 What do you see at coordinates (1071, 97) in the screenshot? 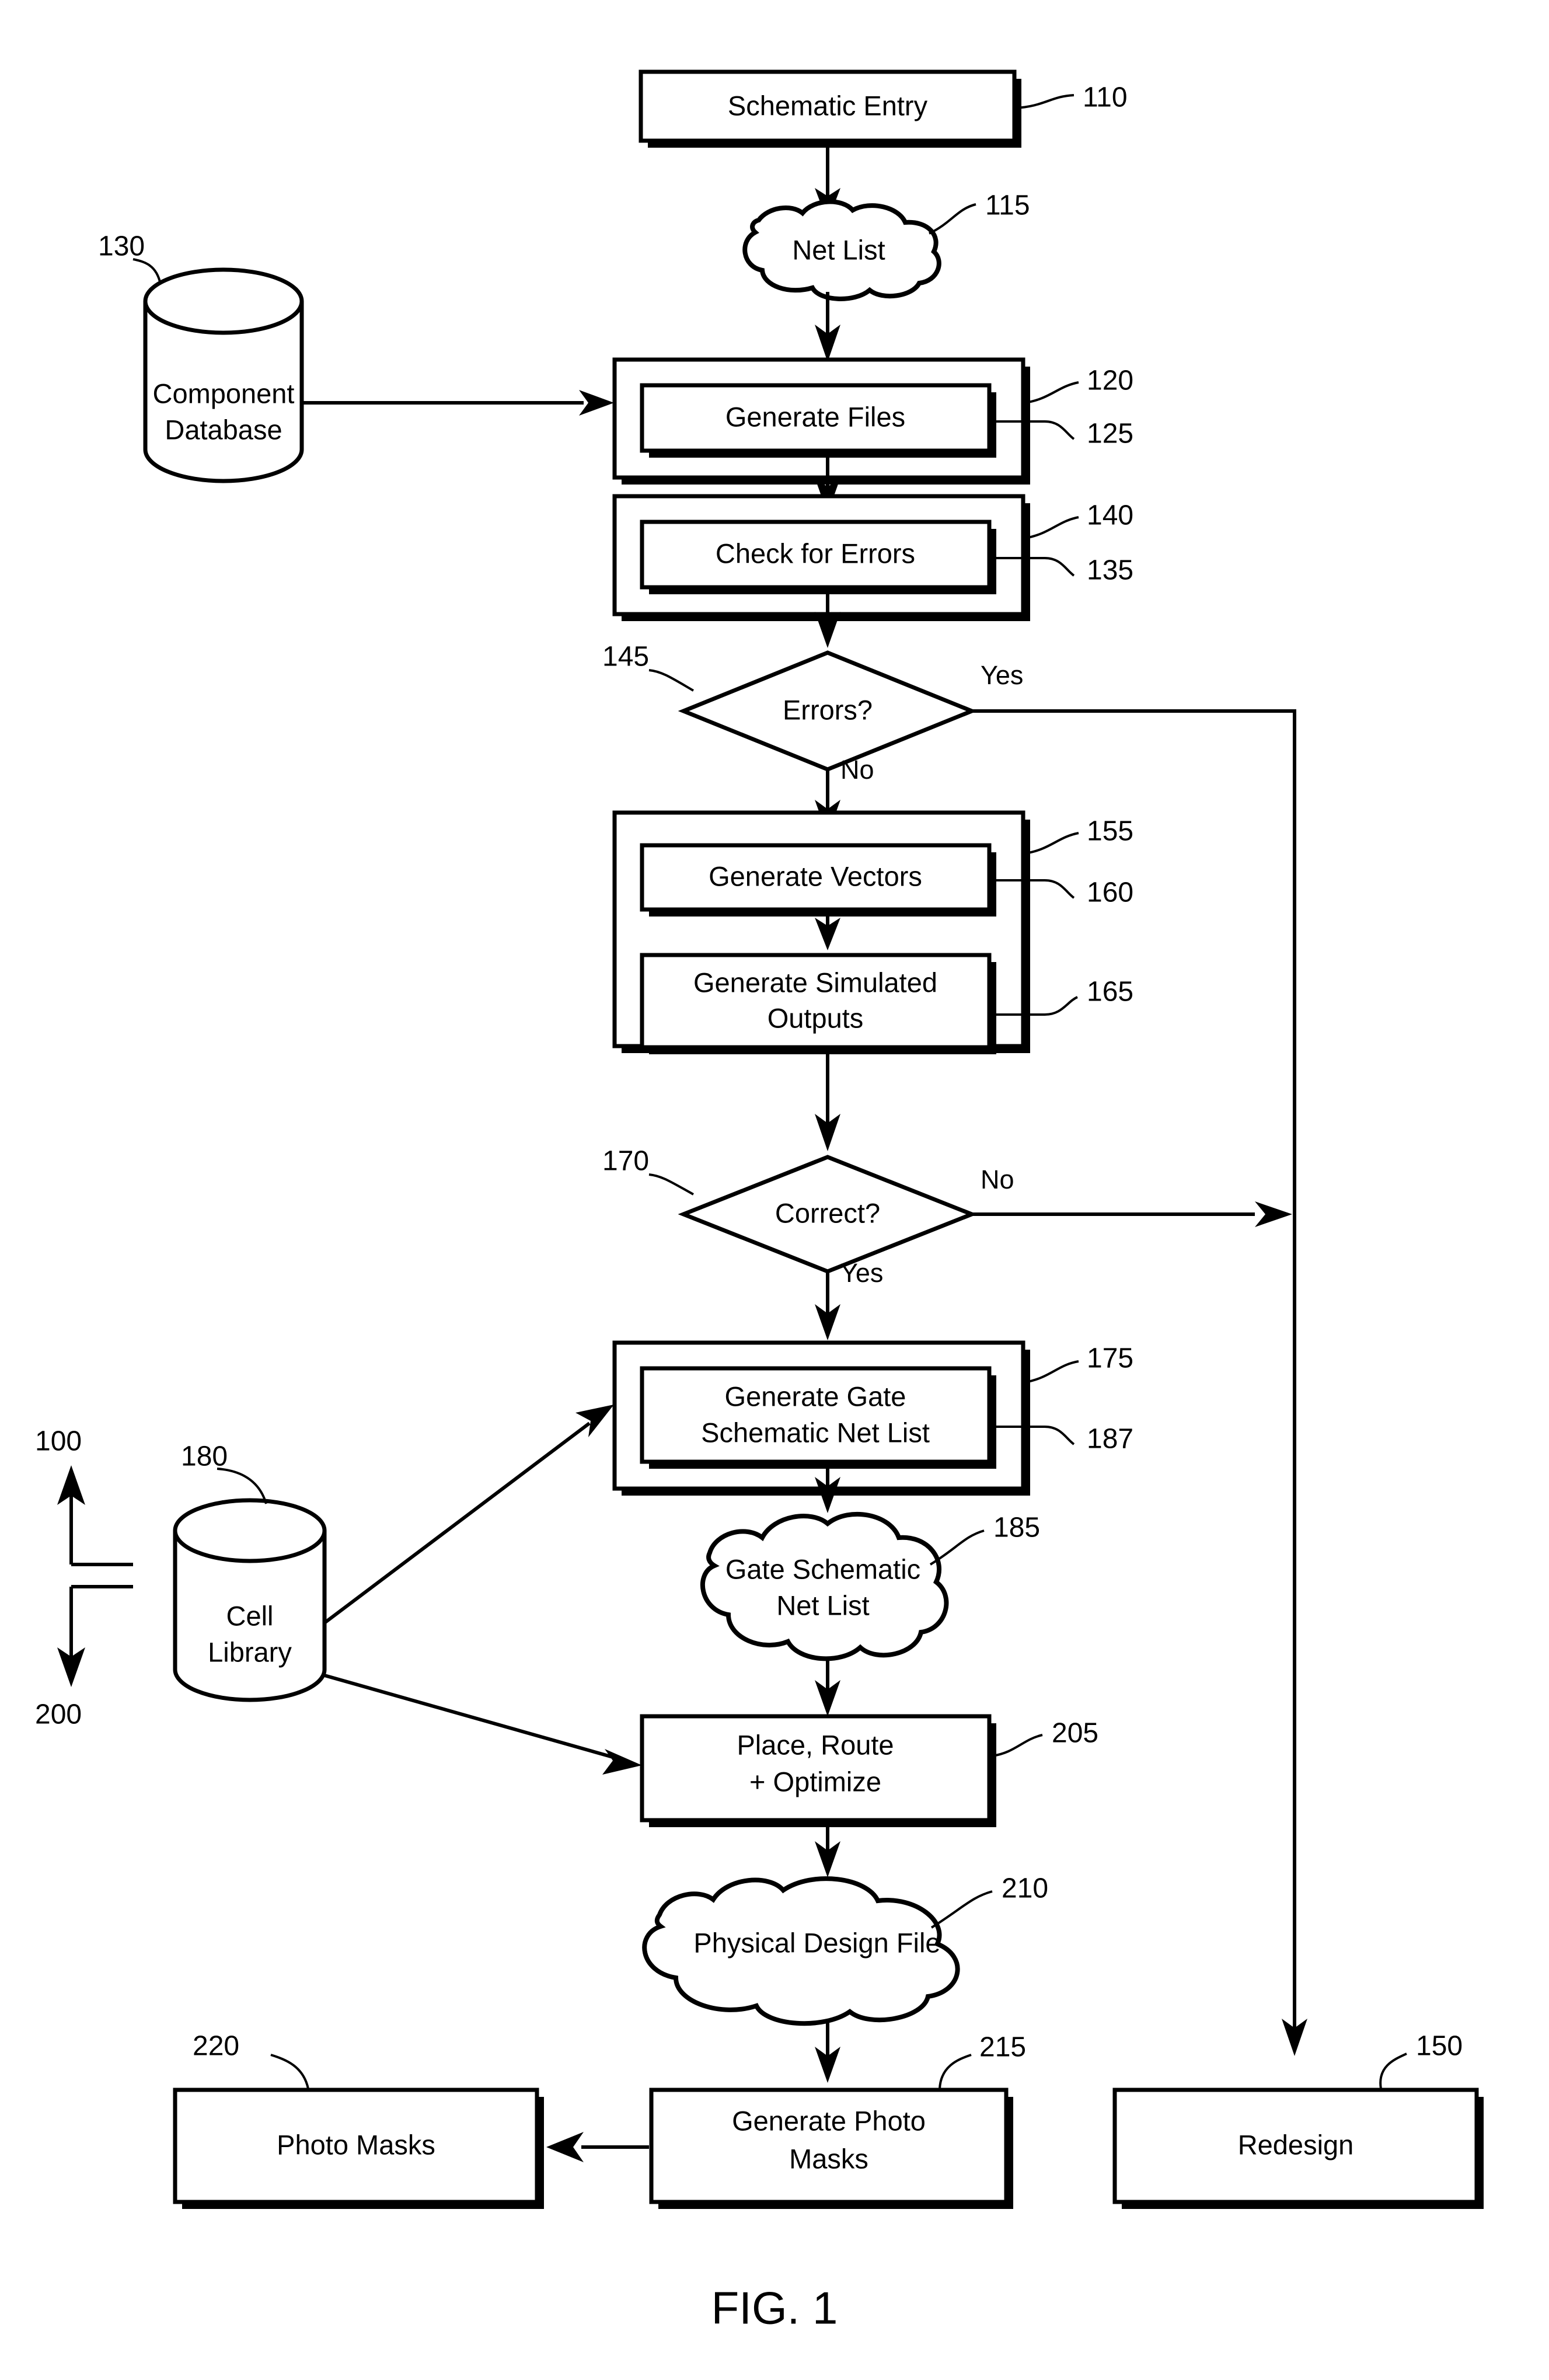
I see `leader-110: 110` at bounding box center [1071, 97].